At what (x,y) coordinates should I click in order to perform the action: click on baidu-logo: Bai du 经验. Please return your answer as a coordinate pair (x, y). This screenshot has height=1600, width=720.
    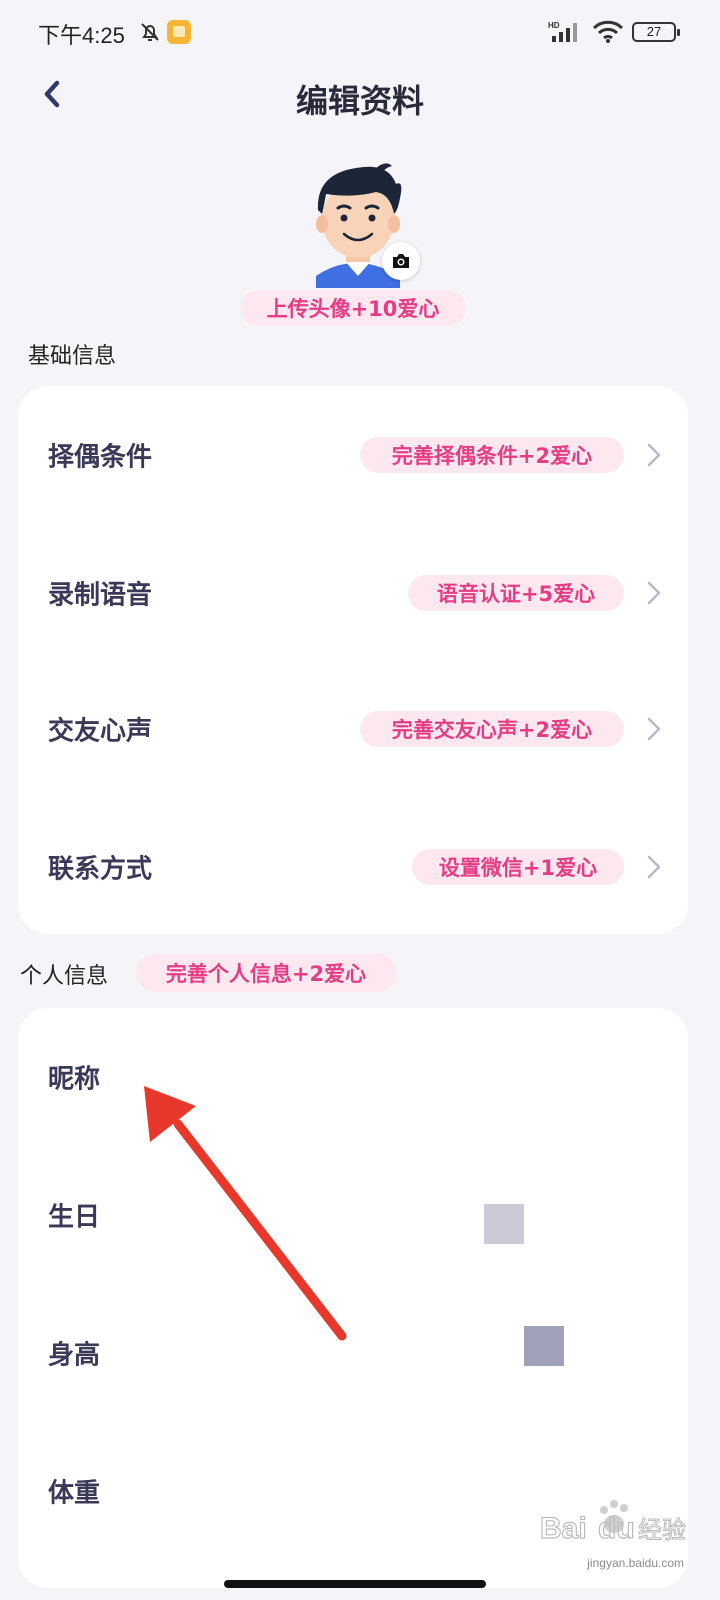
    Looking at the image, I should click on (613, 1523).